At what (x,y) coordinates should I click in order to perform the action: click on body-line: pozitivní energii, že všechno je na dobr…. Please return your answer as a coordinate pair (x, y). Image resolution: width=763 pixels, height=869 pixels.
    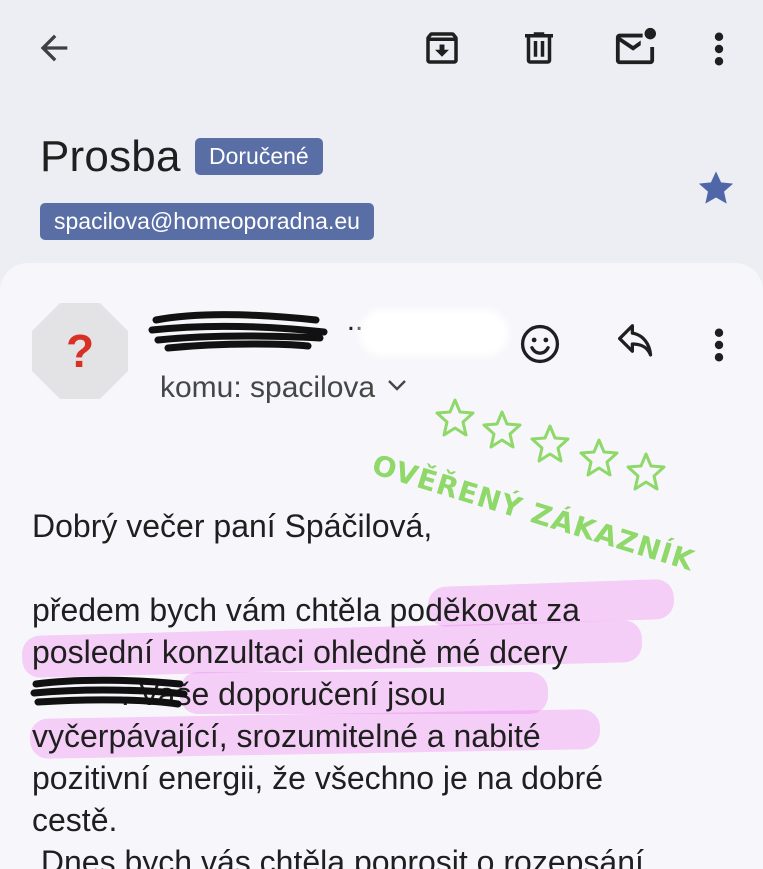
    Looking at the image, I should click on (318, 778).